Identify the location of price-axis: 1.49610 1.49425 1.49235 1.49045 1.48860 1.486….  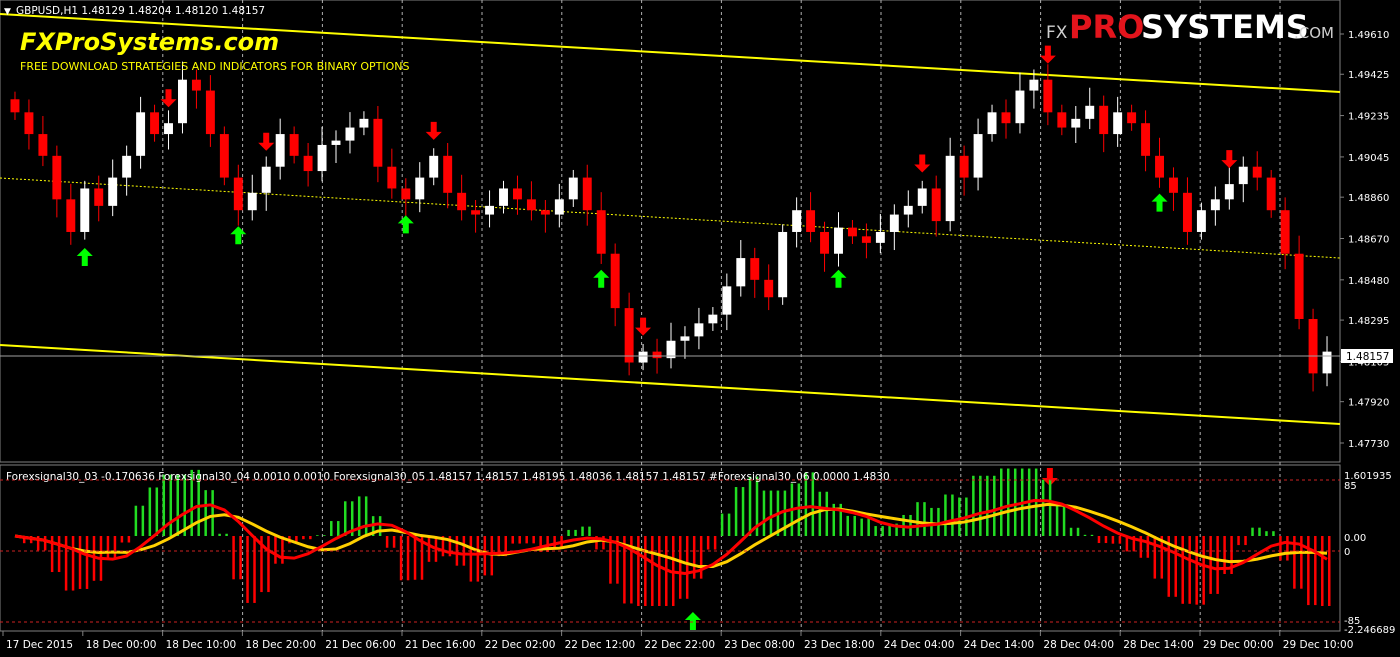
(1364, 240).